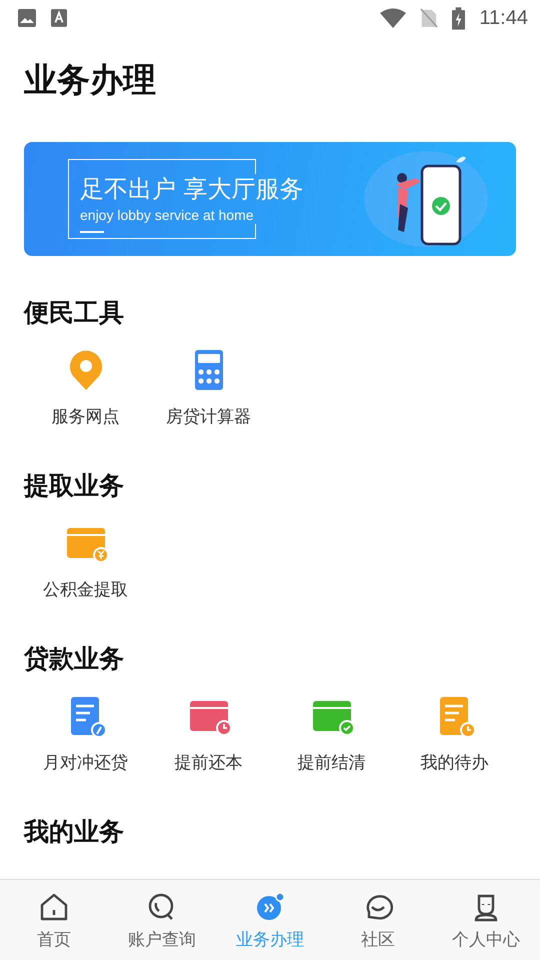  Describe the element at coordinates (208, 388) in the screenshot. I see `service-tile: 房贷计算器` at that location.